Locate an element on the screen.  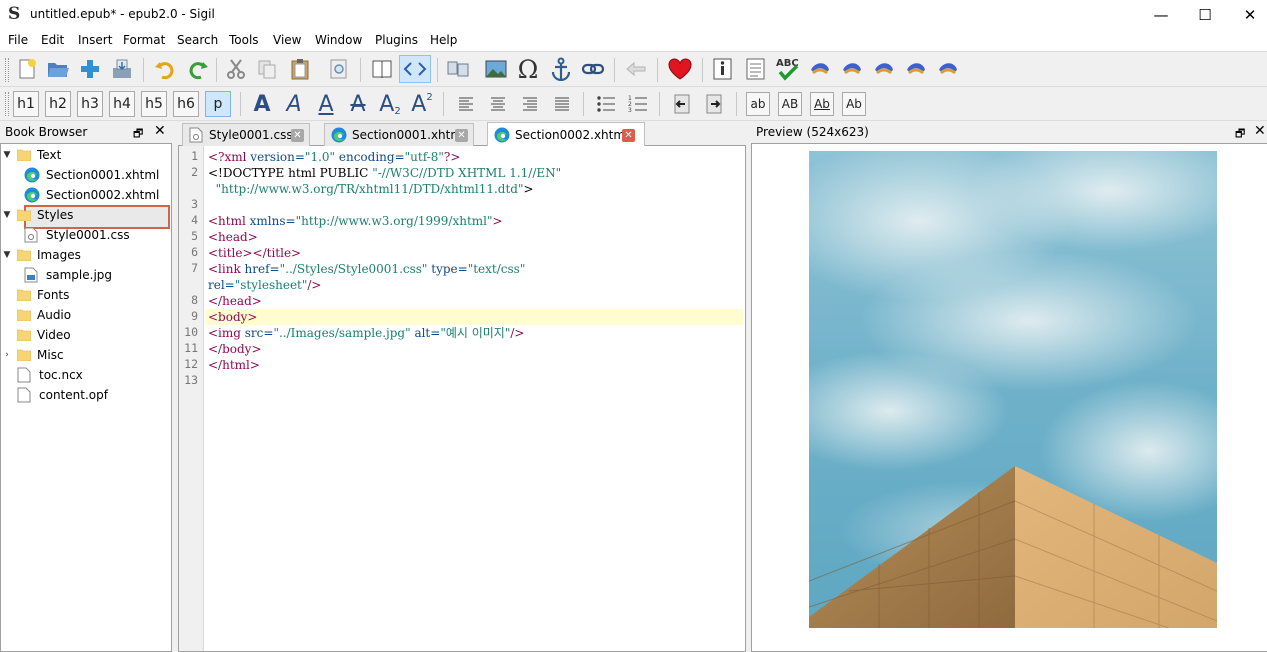
book-view-icon is located at coordinates (382, 69).